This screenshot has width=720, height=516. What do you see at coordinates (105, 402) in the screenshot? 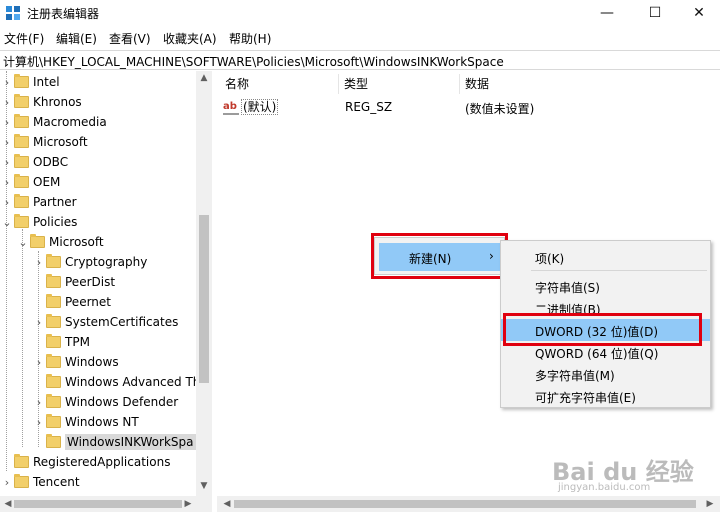
I see `tree-item-windows-defender: › Windows Defender` at bounding box center [105, 402].